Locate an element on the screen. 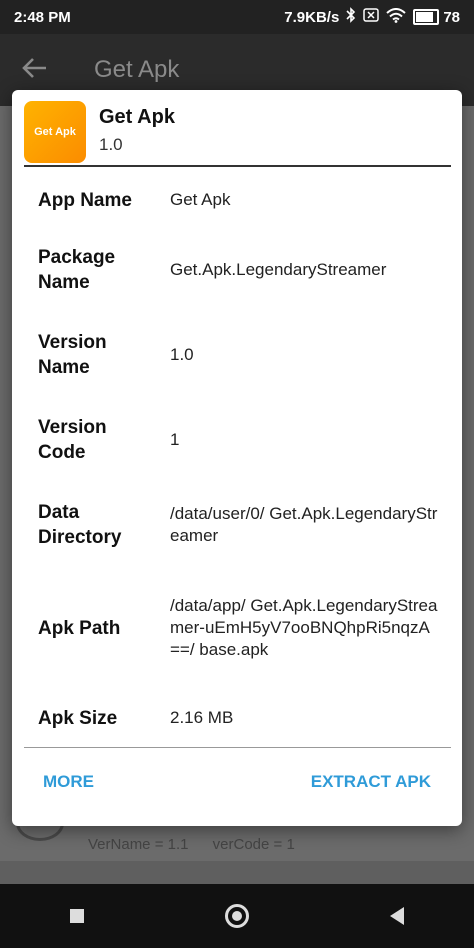 The height and width of the screenshot is (948, 474). dialog-version: 1.0 is located at coordinates (111, 144).